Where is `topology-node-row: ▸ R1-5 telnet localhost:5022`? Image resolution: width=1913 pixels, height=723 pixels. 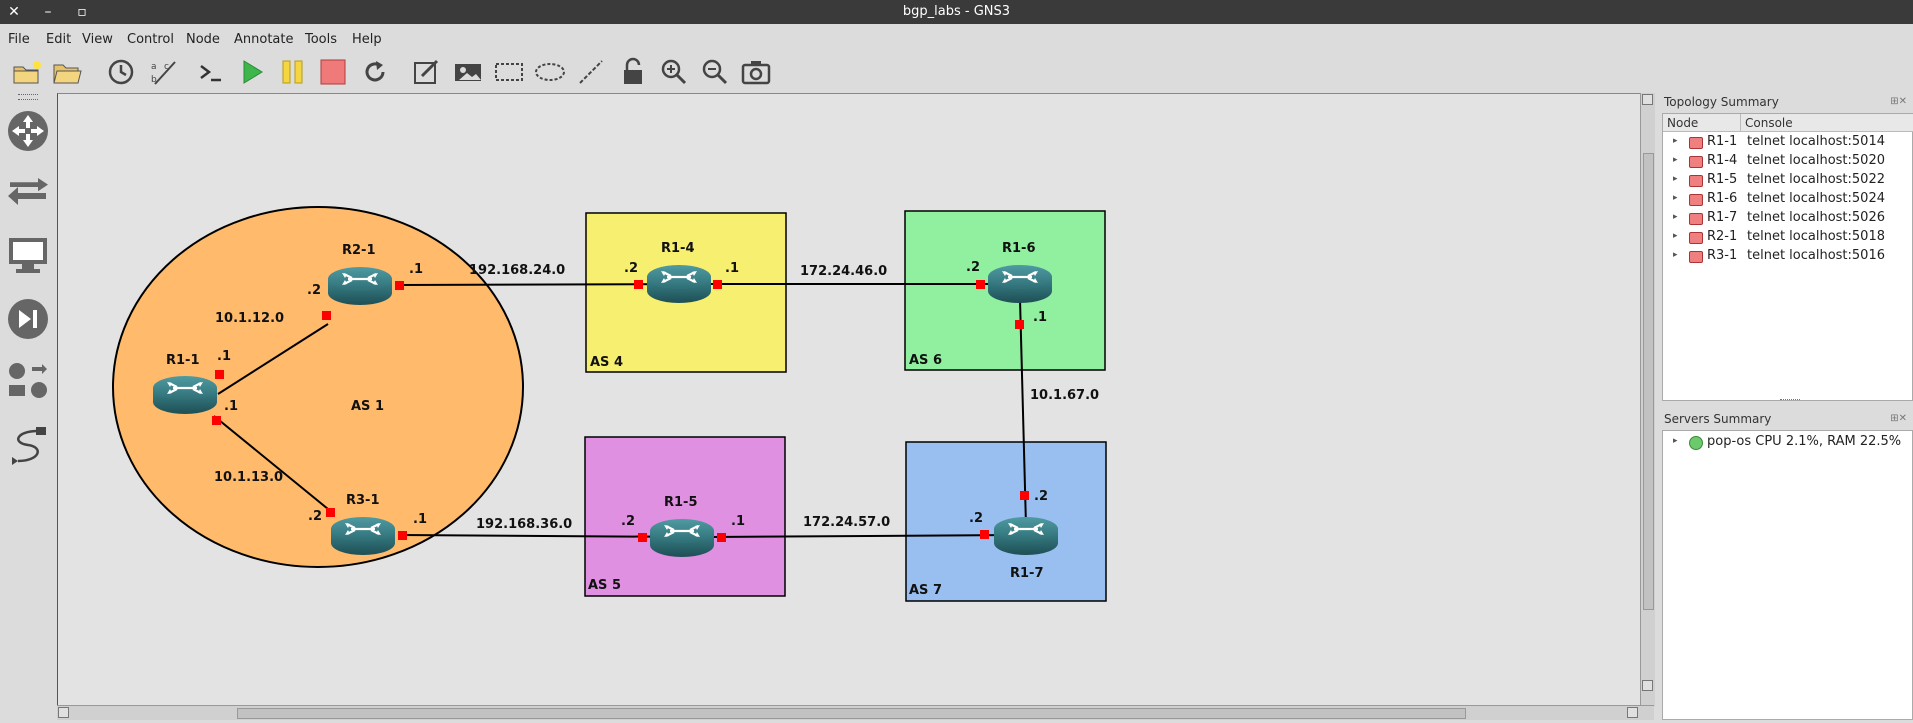 topology-node-row: ▸ R1-5 telnet localhost:5022 is located at coordinates (1788, 180).